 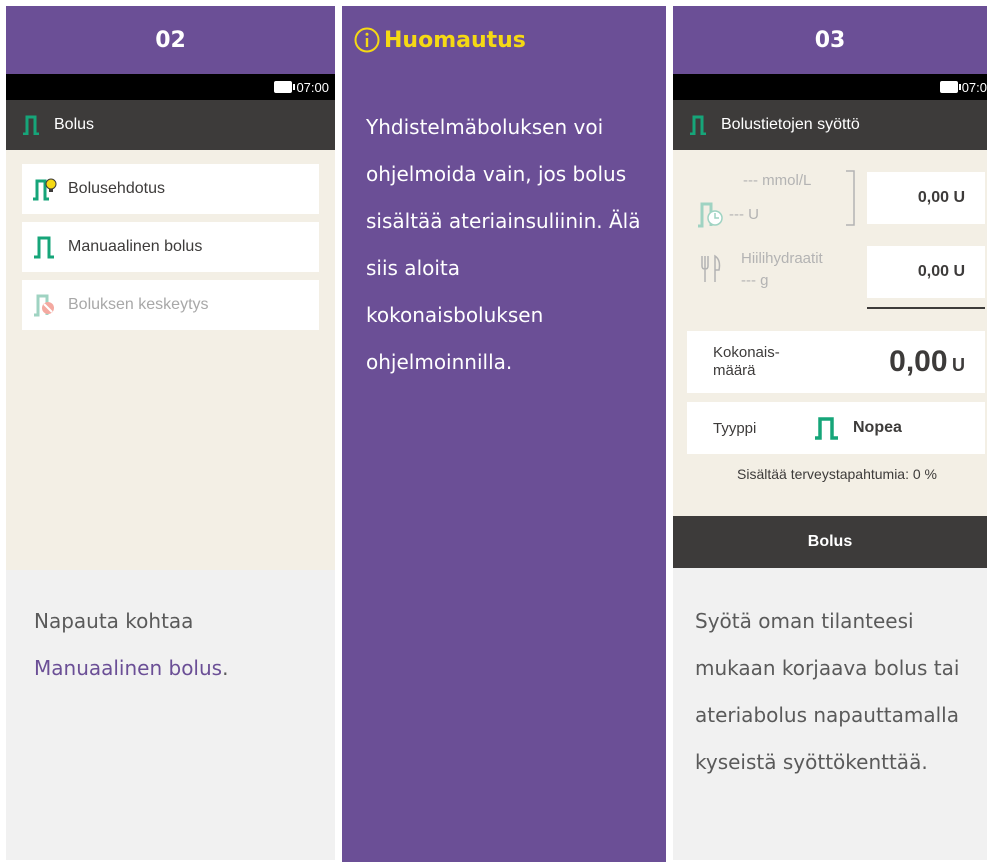 I want to click on description-highlight: Manuaalinen bolus, so click(x=128, y=668).